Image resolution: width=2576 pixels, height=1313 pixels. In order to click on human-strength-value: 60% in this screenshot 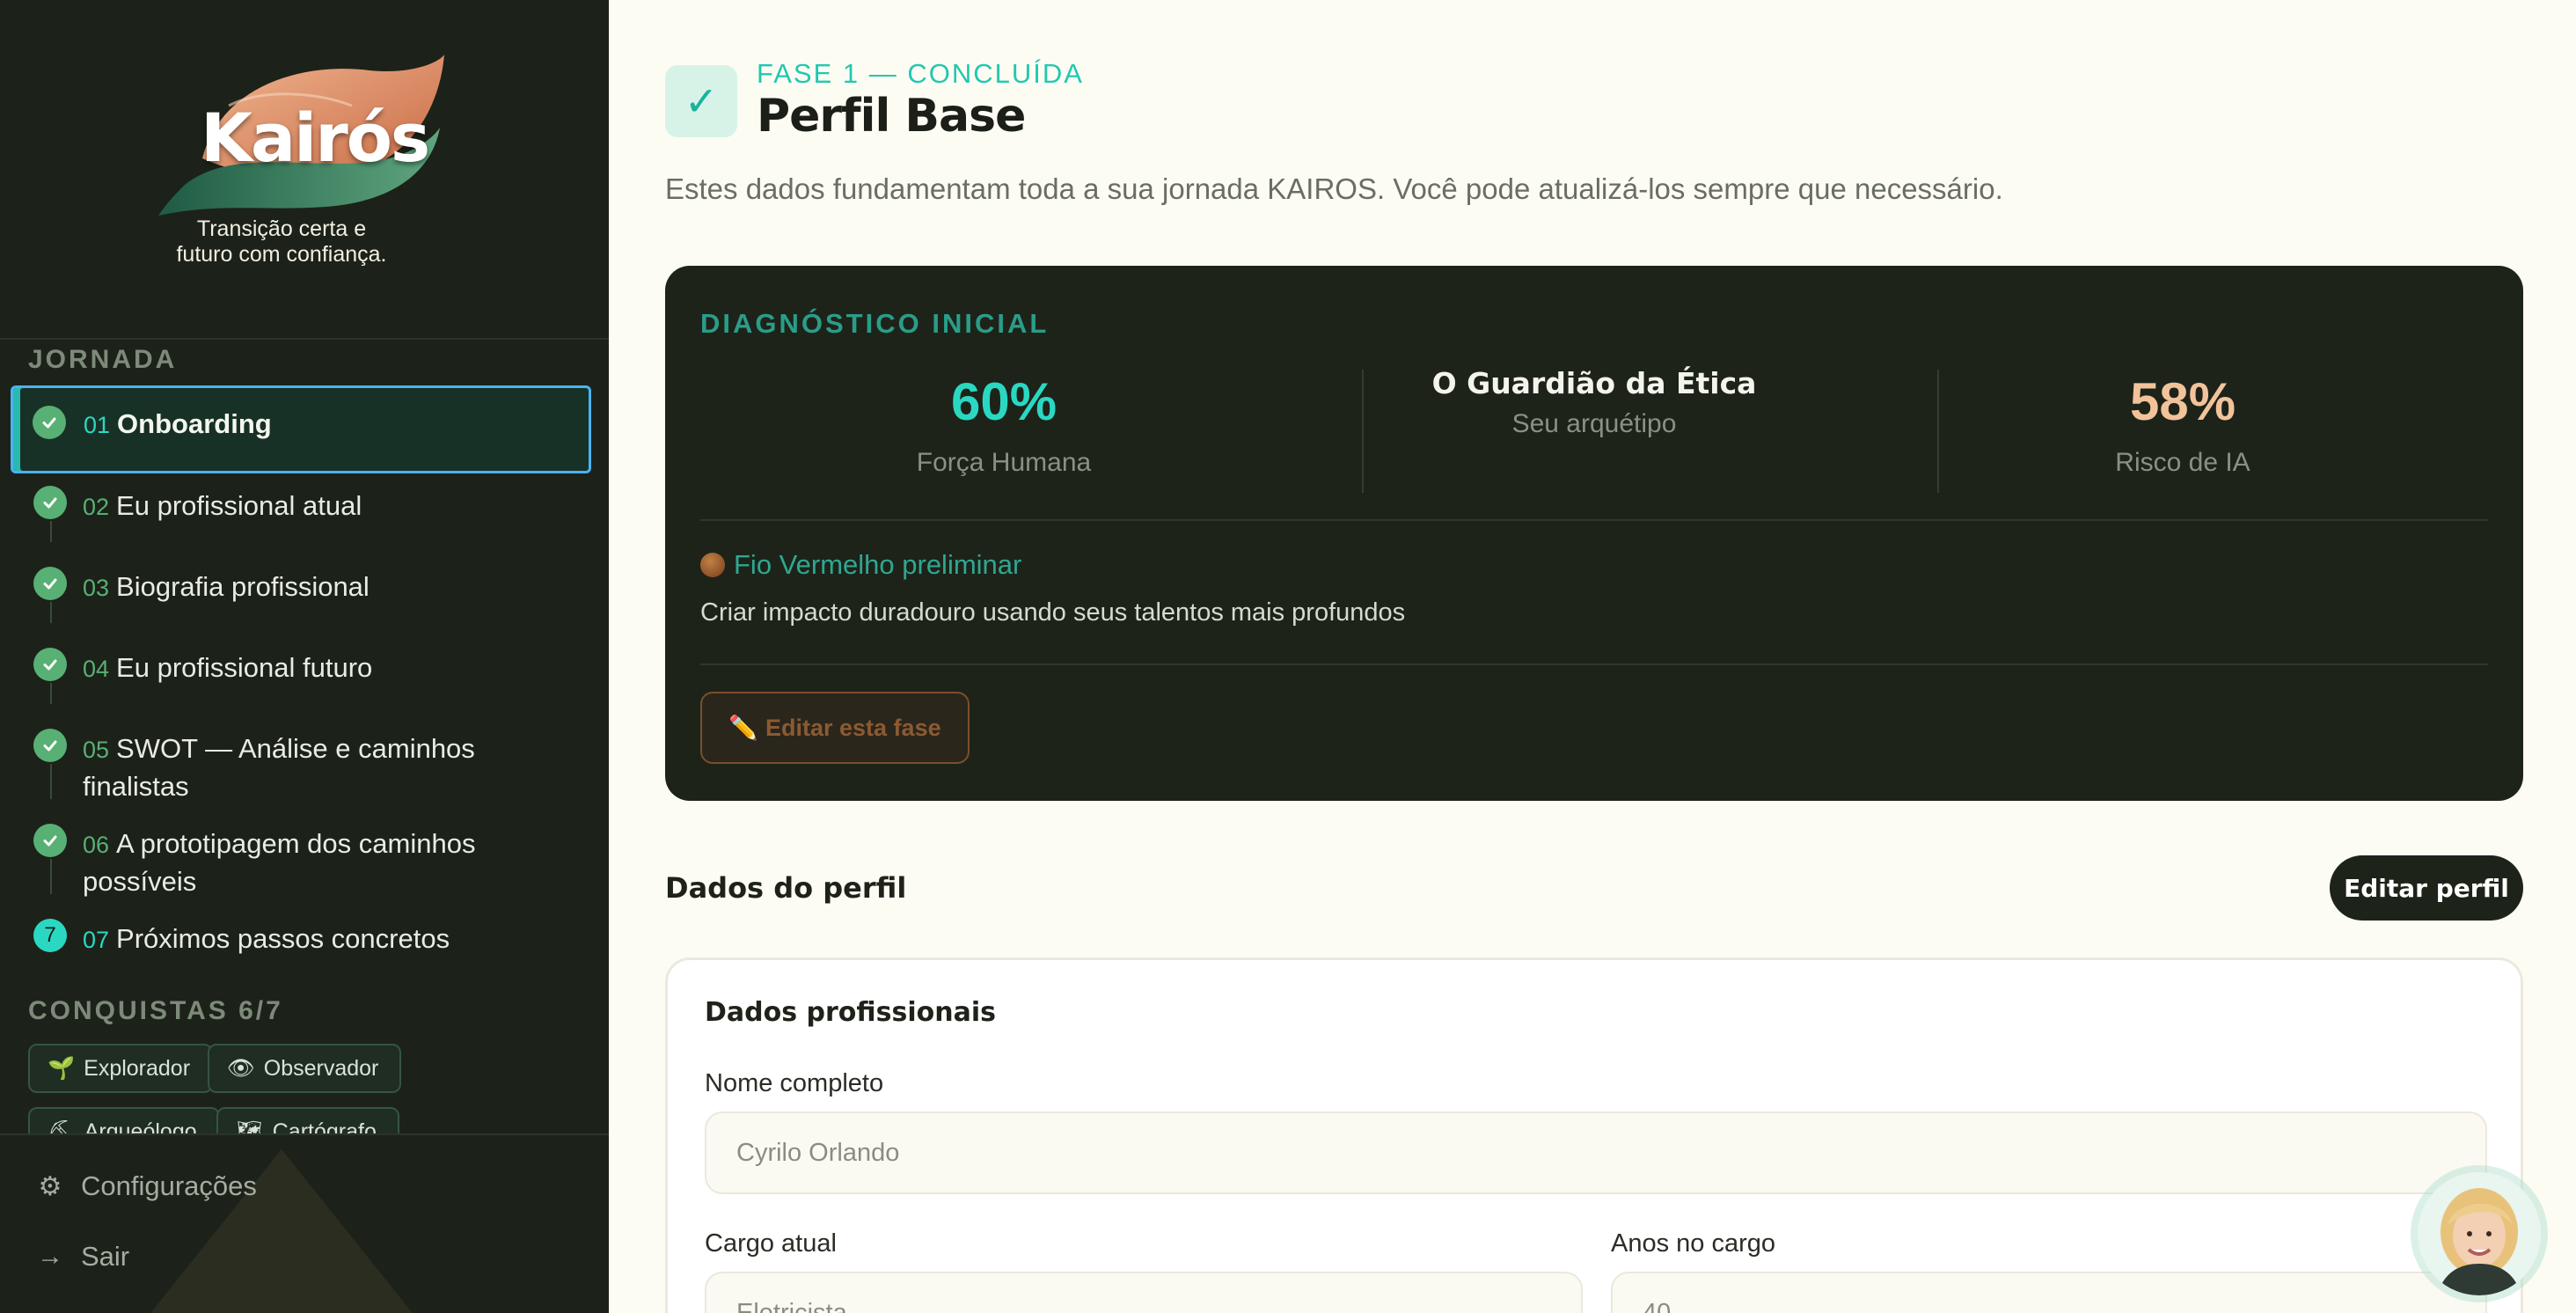, I will do `click(1003, 401)`.